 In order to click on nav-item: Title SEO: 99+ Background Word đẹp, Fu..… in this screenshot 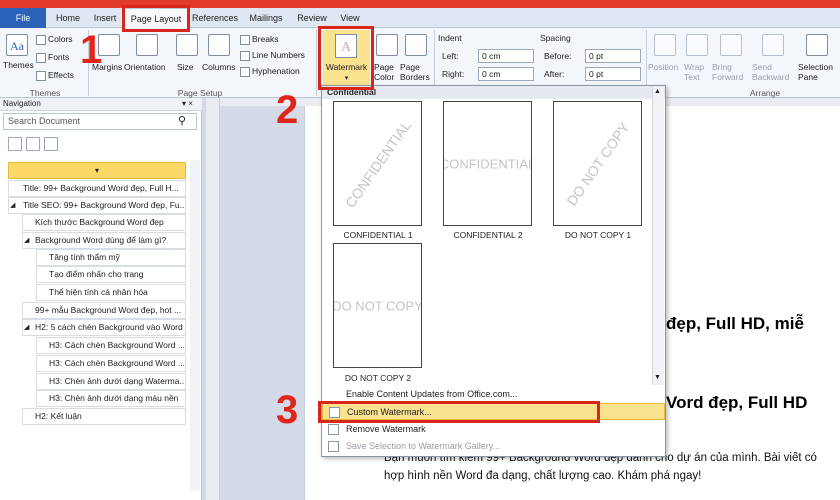, I will do `click(97, 205)`.